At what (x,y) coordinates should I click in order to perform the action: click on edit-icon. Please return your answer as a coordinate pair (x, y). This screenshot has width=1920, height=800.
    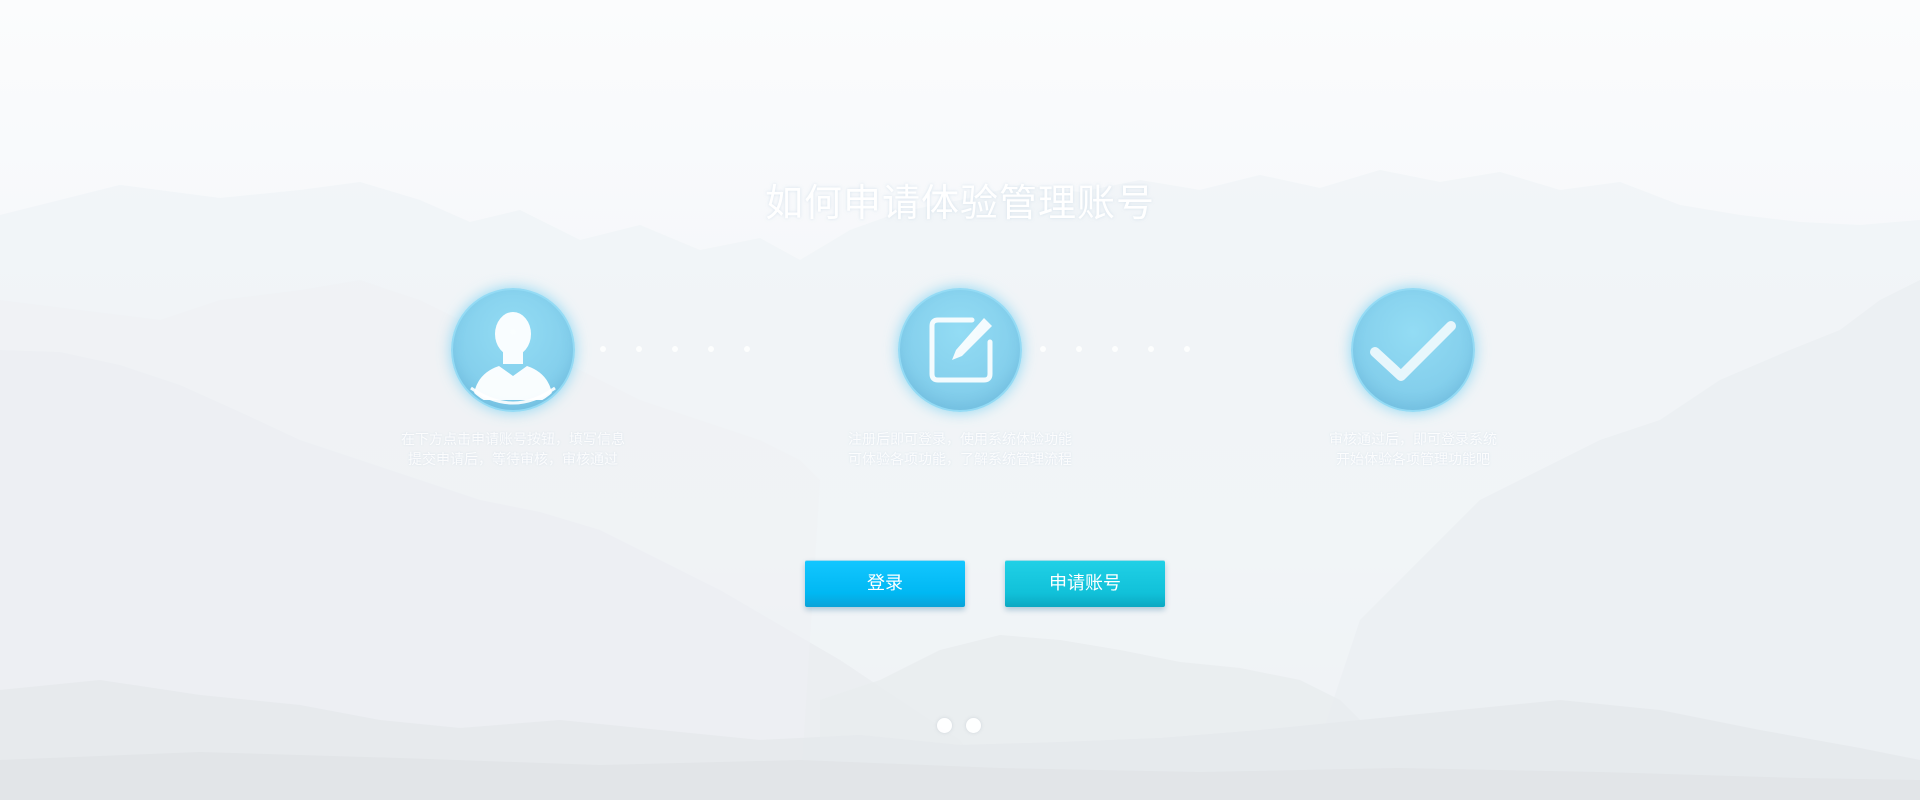
    Looking at the image, I should click on (961, 350).